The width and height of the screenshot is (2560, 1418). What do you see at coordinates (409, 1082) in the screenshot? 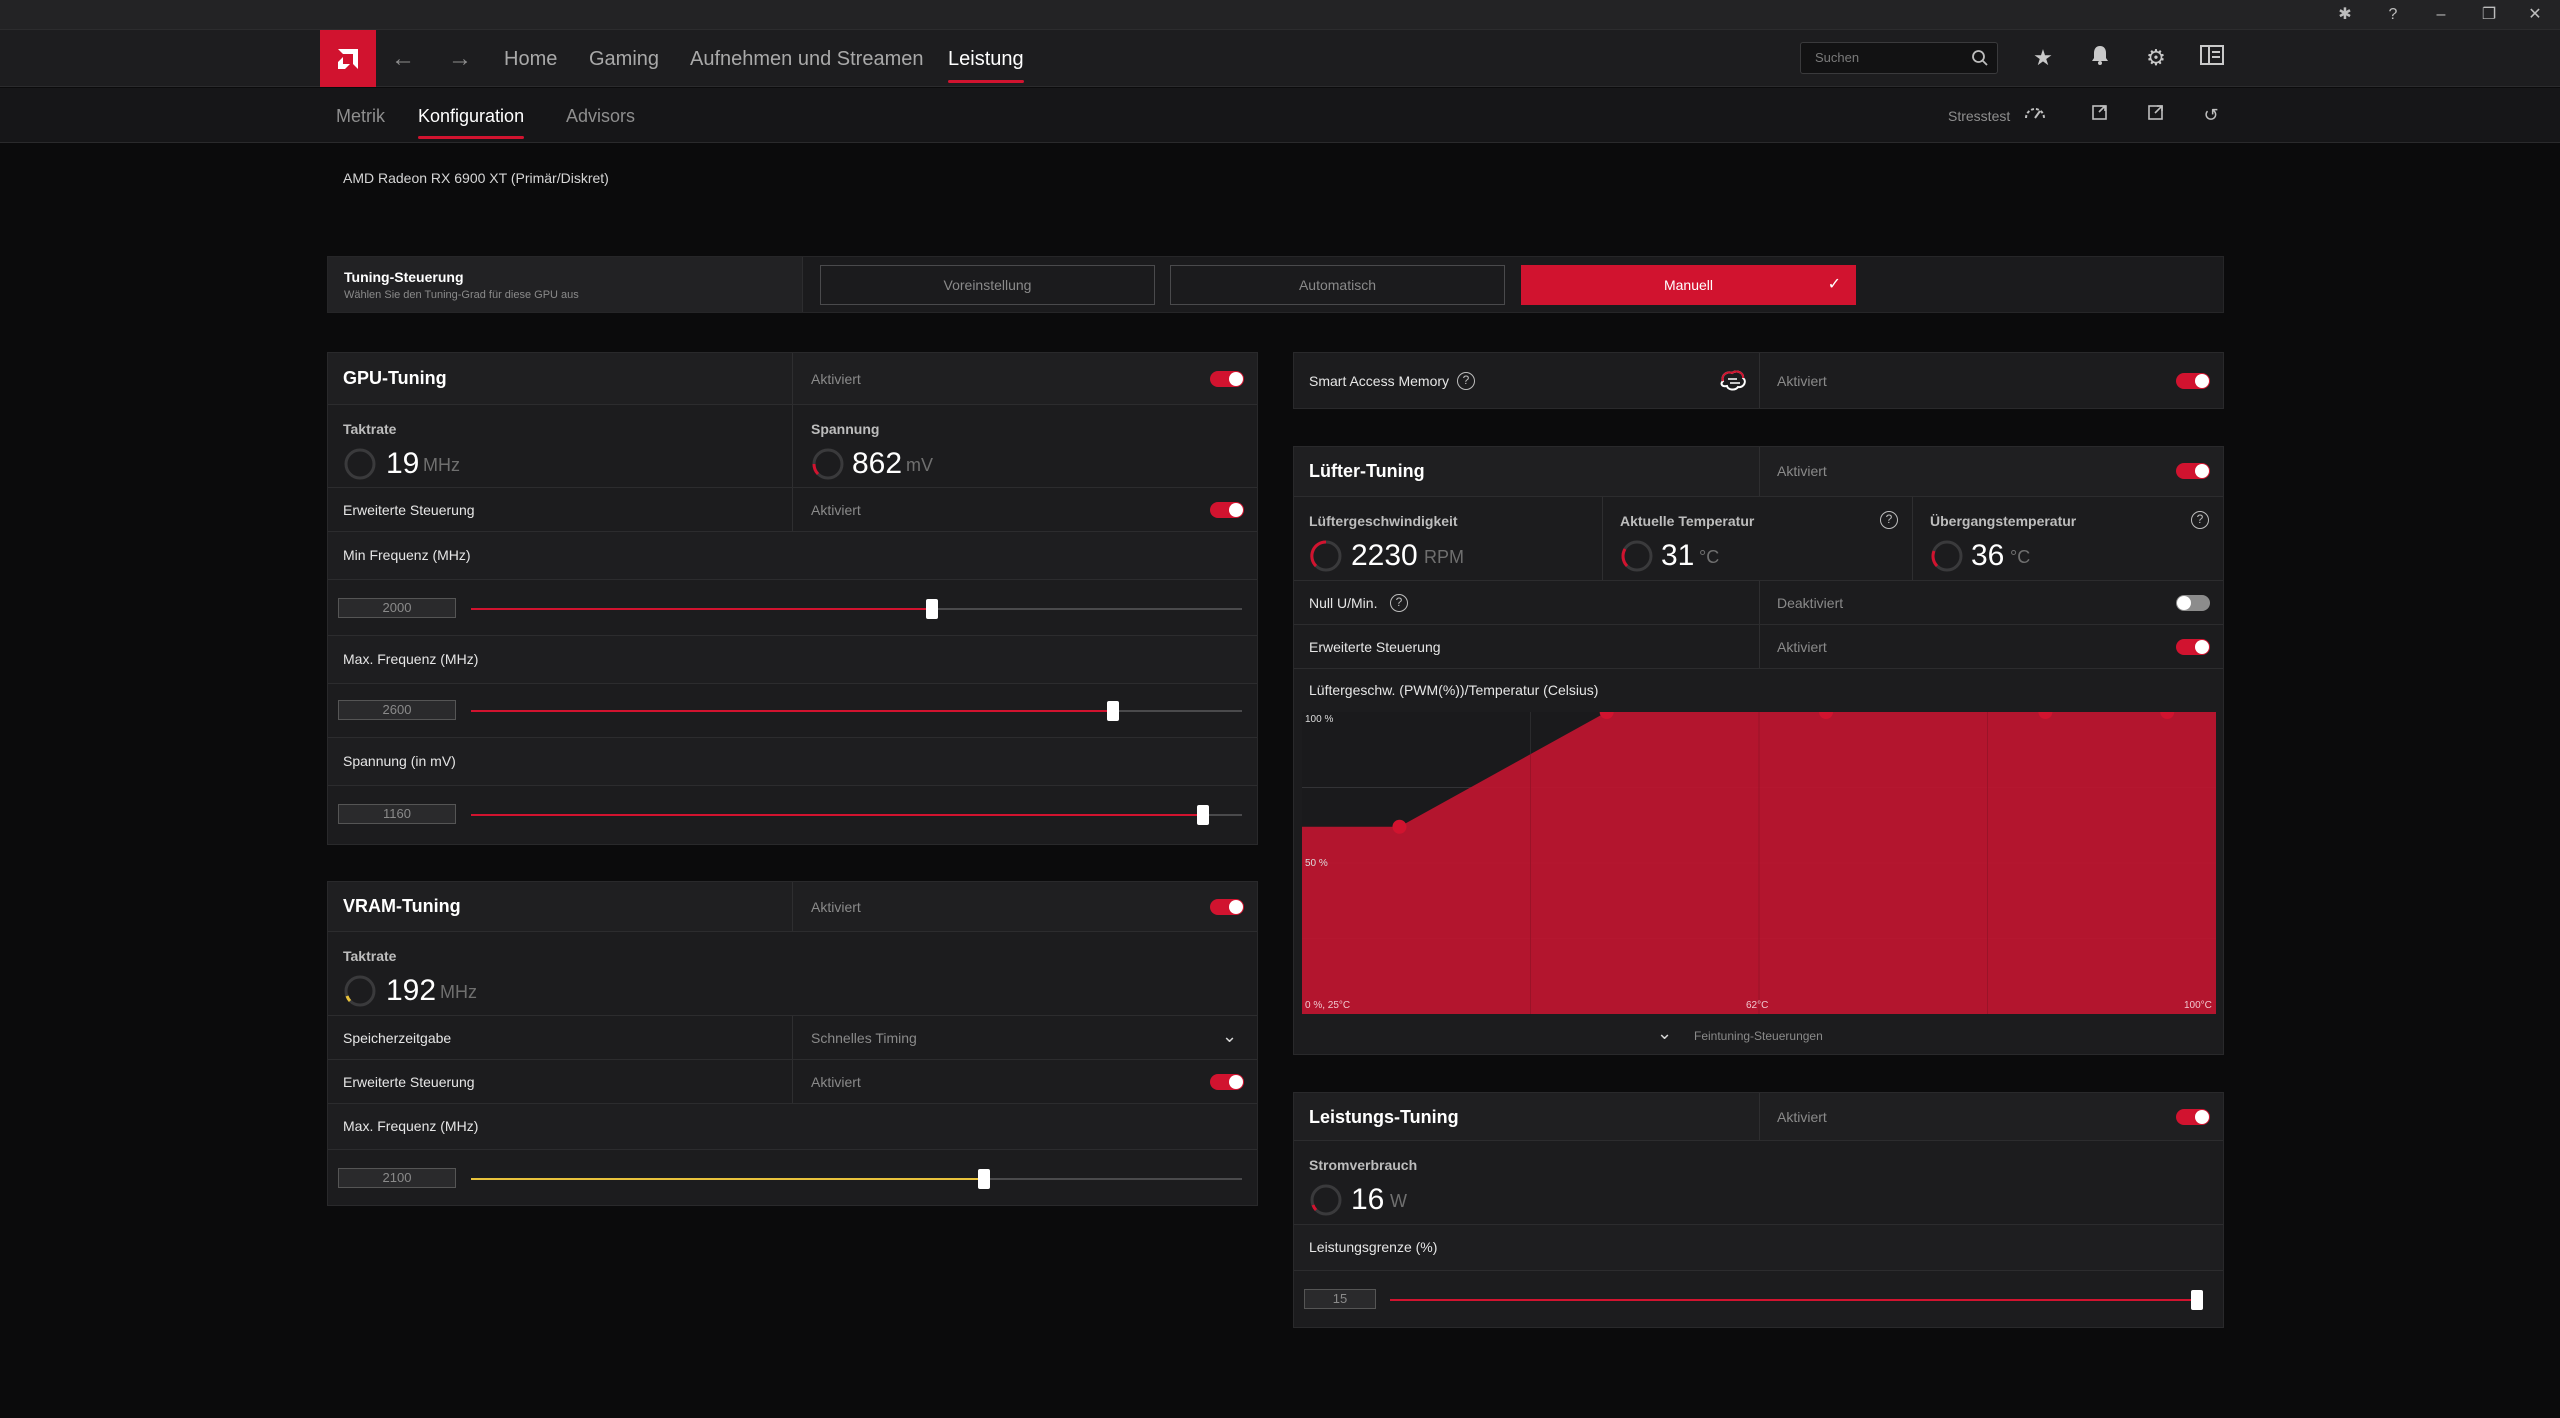
I see `vram-advanced-label: Erweiterte Steuerung` at bounding box center [409, 1082].